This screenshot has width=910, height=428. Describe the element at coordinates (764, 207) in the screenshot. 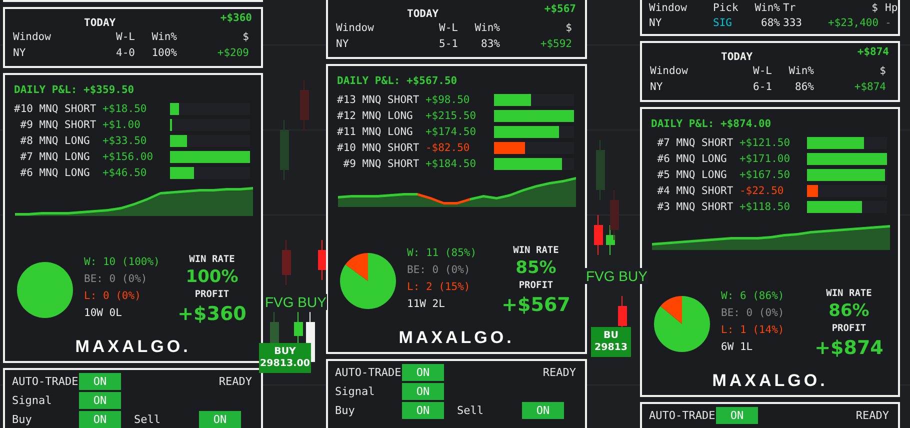

I see `trade-amount: +$118.50` at that location.